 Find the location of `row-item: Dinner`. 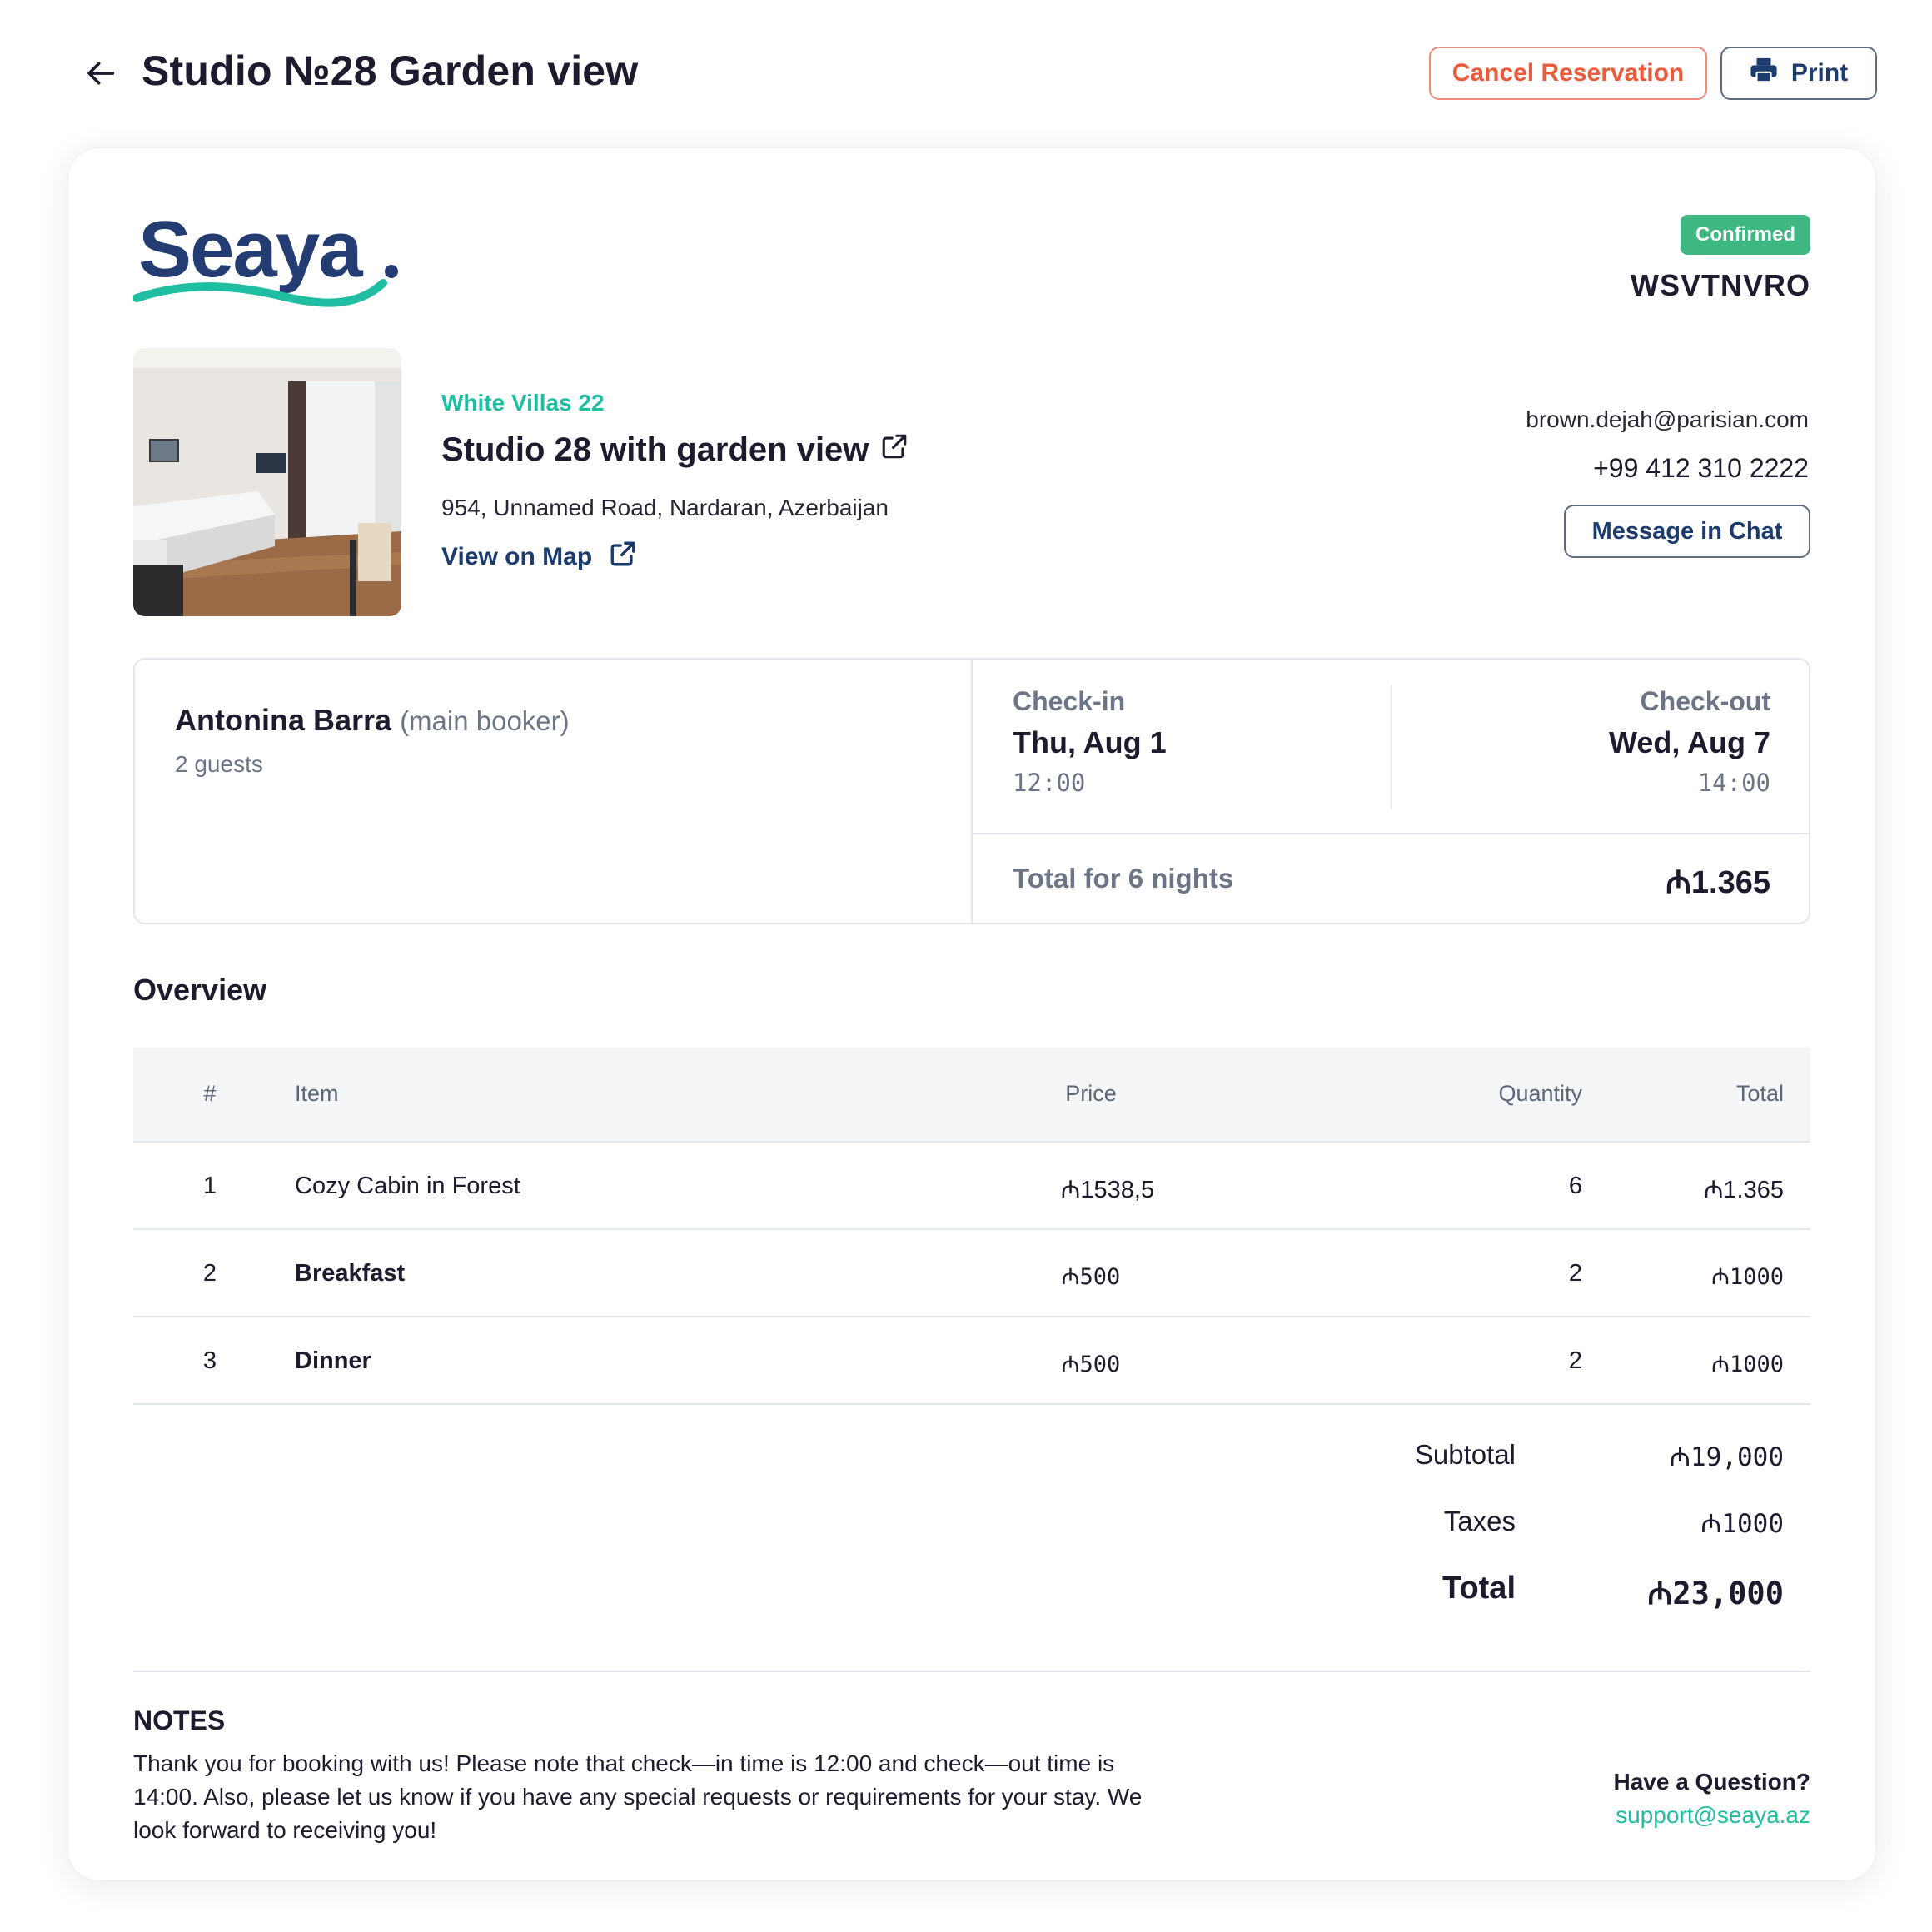

row-item: Dinner is located at coordinates (333, 1360).